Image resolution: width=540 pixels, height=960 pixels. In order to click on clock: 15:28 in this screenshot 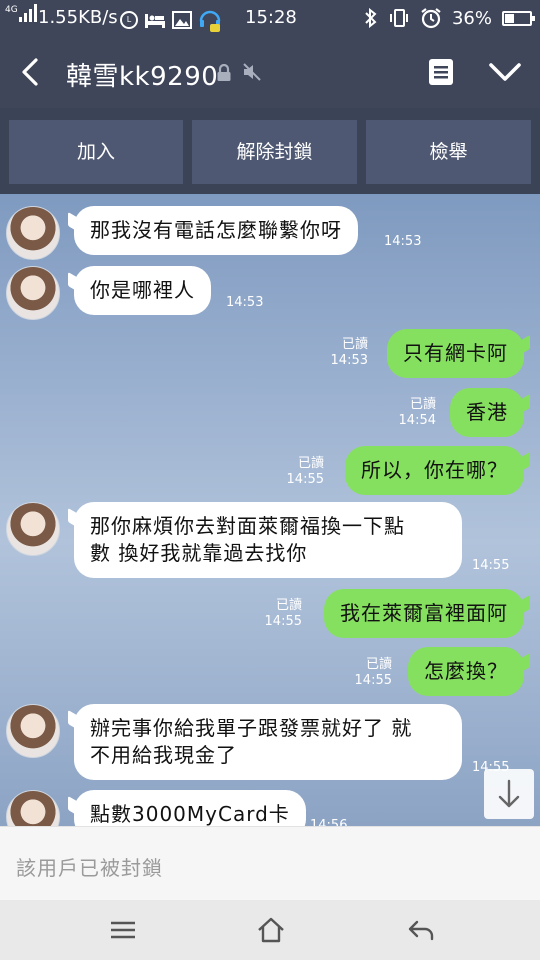, I will do `click(271, 17)`.